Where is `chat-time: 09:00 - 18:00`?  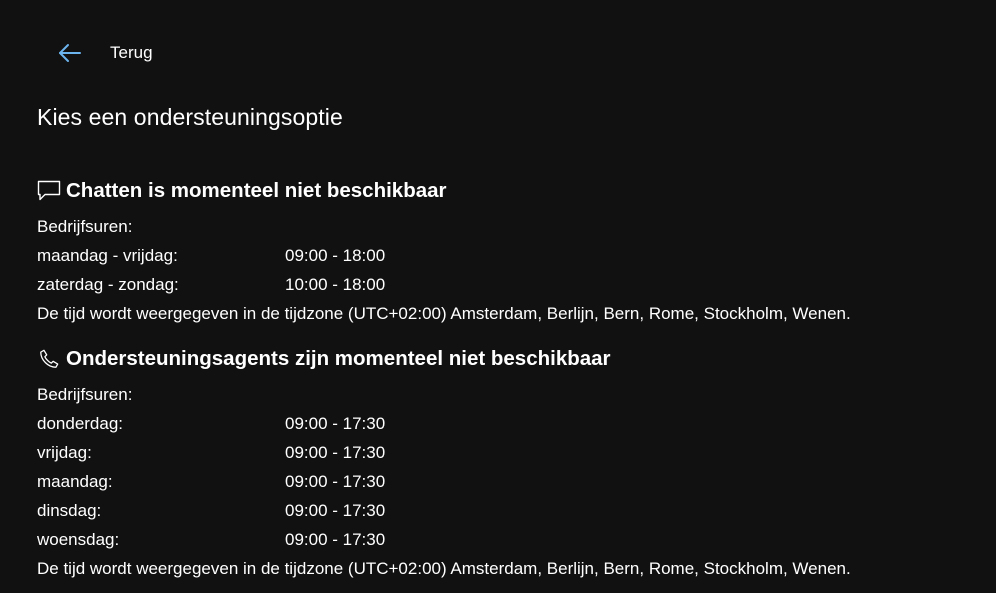 chat-time: 09:00 - 18:00 is located at coordinates (335, 255).